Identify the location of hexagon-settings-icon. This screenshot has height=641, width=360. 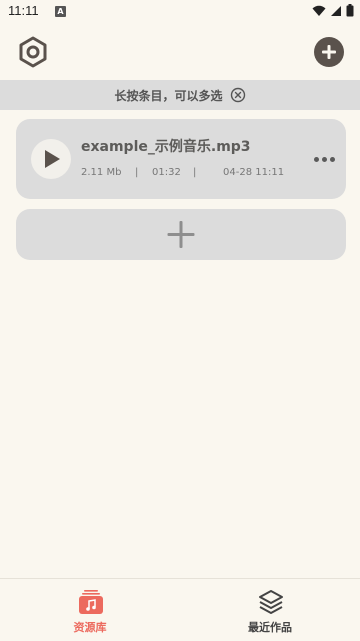
(33, 52).